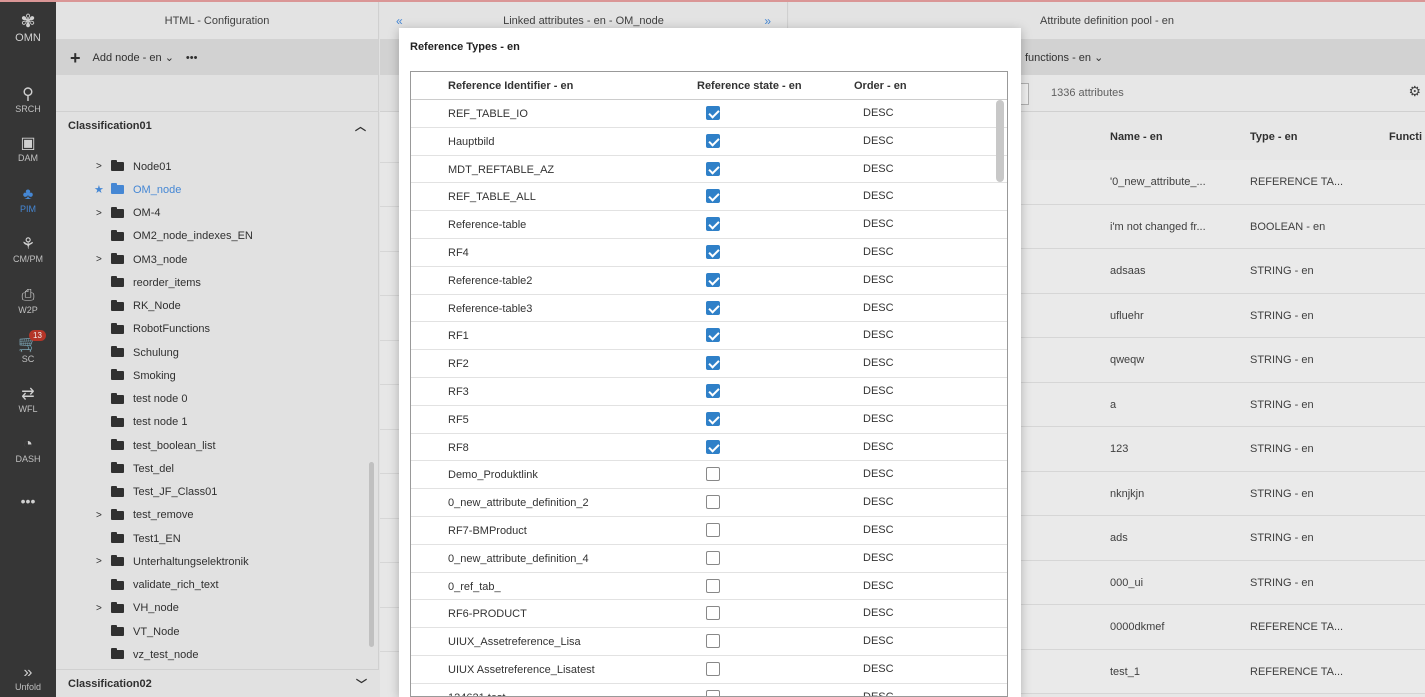  Describe the element at coordinates (458, 419) in the screenshot. I see `reference-identifier: RF5` at that location.